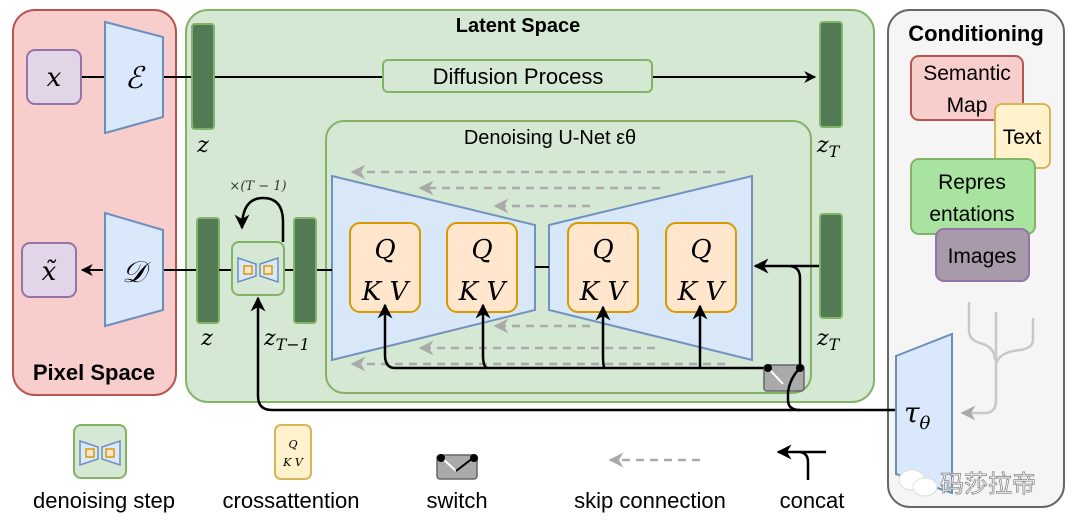 The image size is (1080, 528). I want to click on legend-concat-label: concat, so click(812, 500).